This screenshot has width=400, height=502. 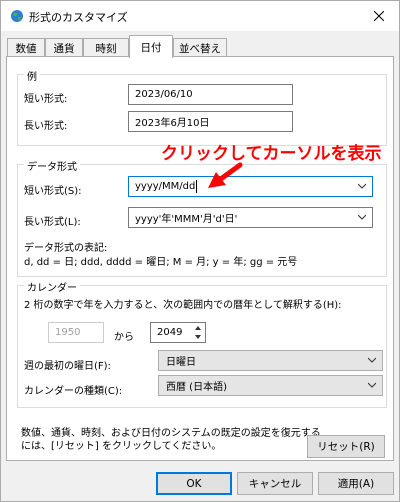 I want to click on ok-button: OK, so click(x=194, y=483).